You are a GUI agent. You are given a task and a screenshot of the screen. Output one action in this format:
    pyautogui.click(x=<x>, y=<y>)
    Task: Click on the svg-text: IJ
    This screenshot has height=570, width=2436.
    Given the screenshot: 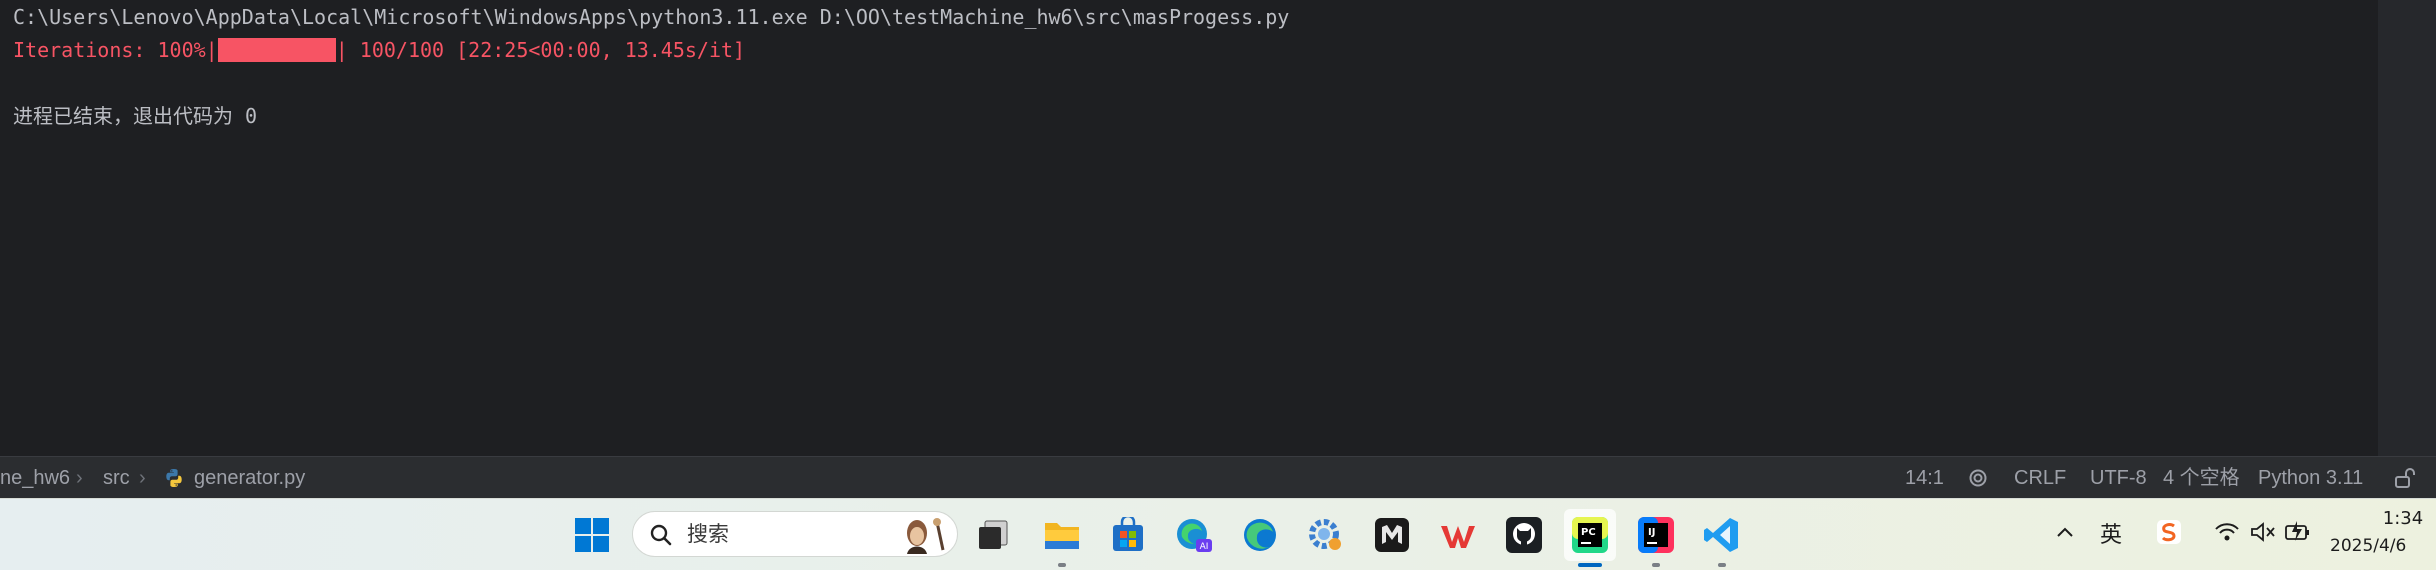 What is the action you would take?
    pyautogui.click(x=1651, y=532)
    